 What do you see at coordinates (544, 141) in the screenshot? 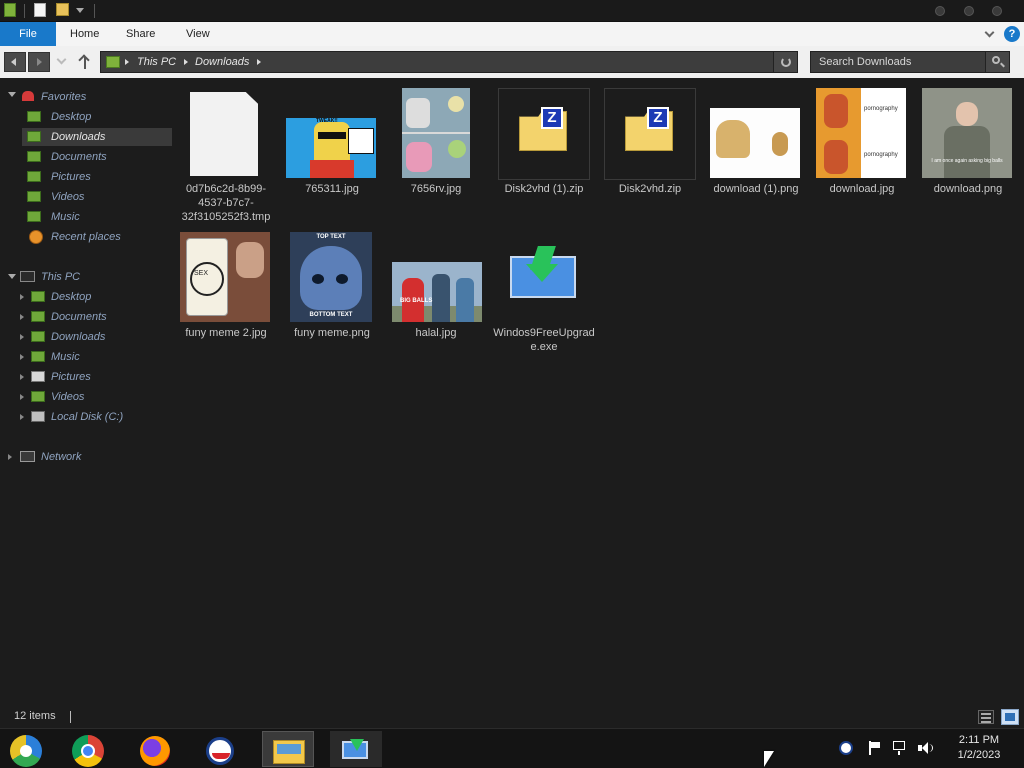
I see `file-item: Z Disk2vhd (1).zip` at bounding box center [544, 141].